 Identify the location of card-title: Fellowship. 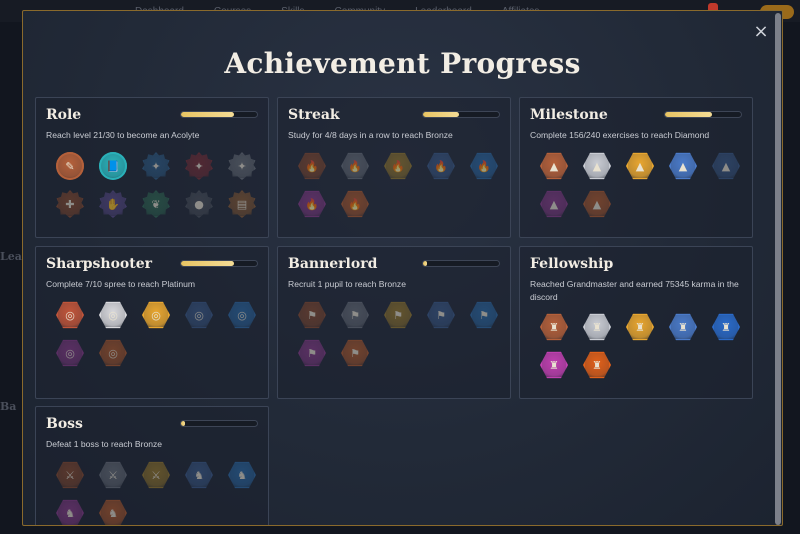
(572, 264).